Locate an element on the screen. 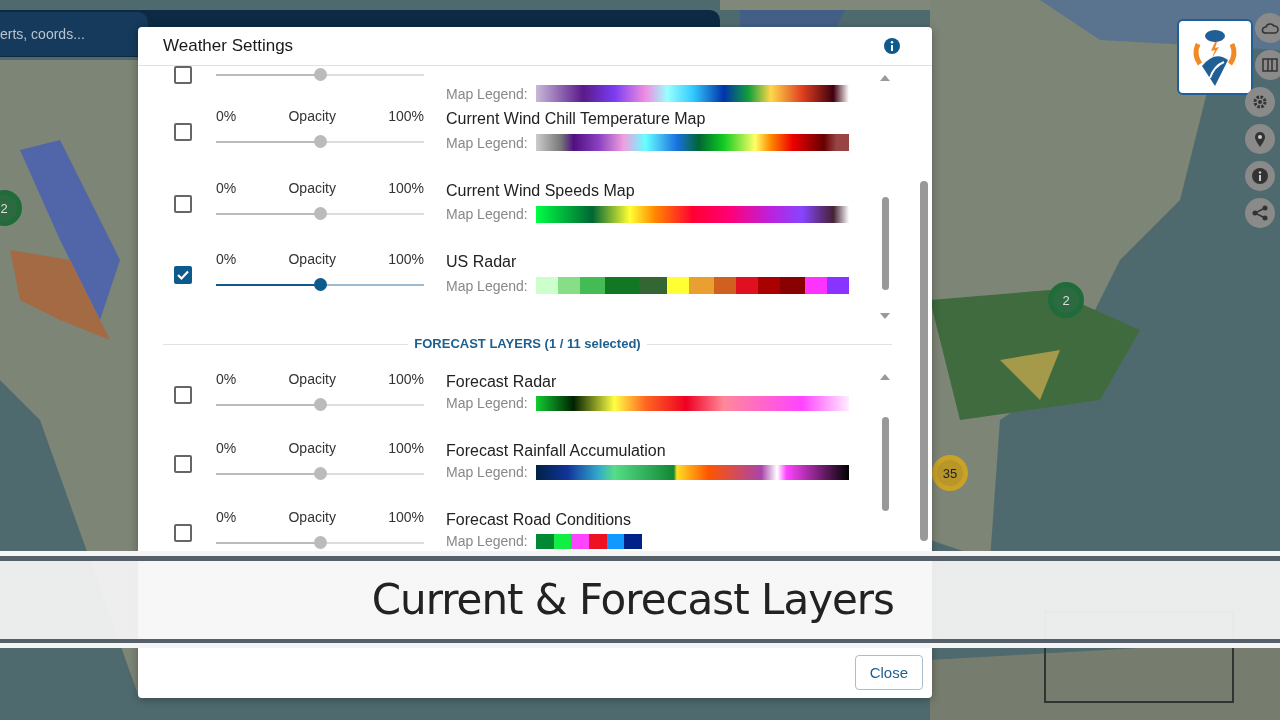  scroll-down-icon is located at coordinates (885, 316).